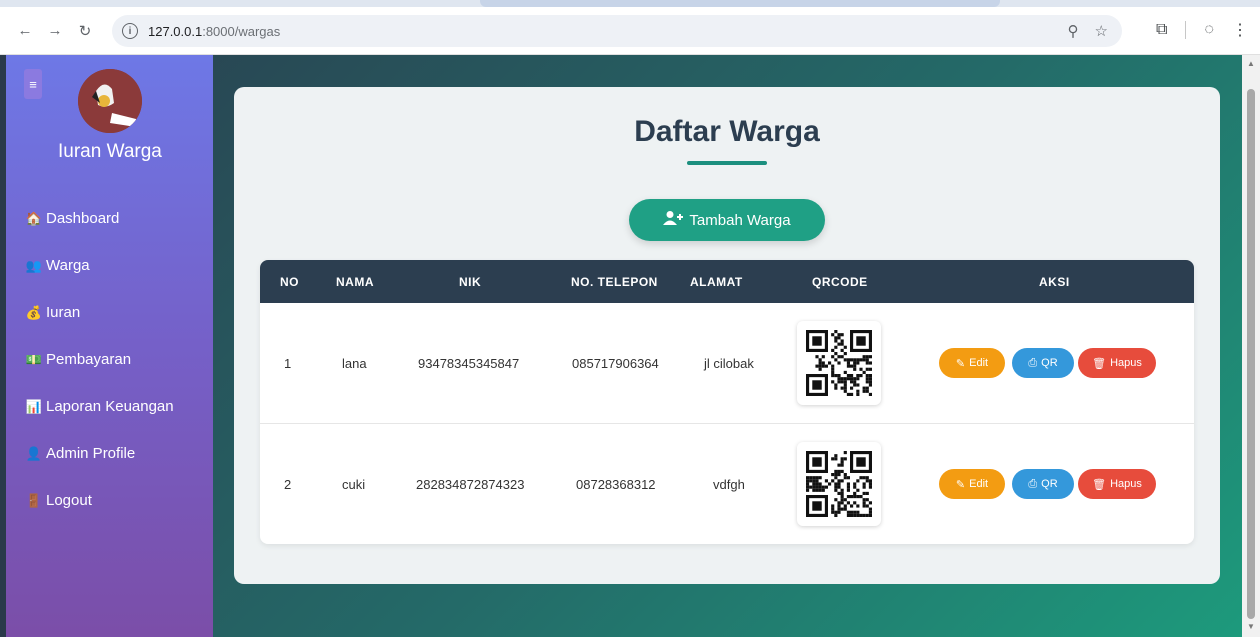 Image resolution: width=1260 pixels, height=637 pixels. I want to click on cell-alamat: vdfgh, so click(729, 484).